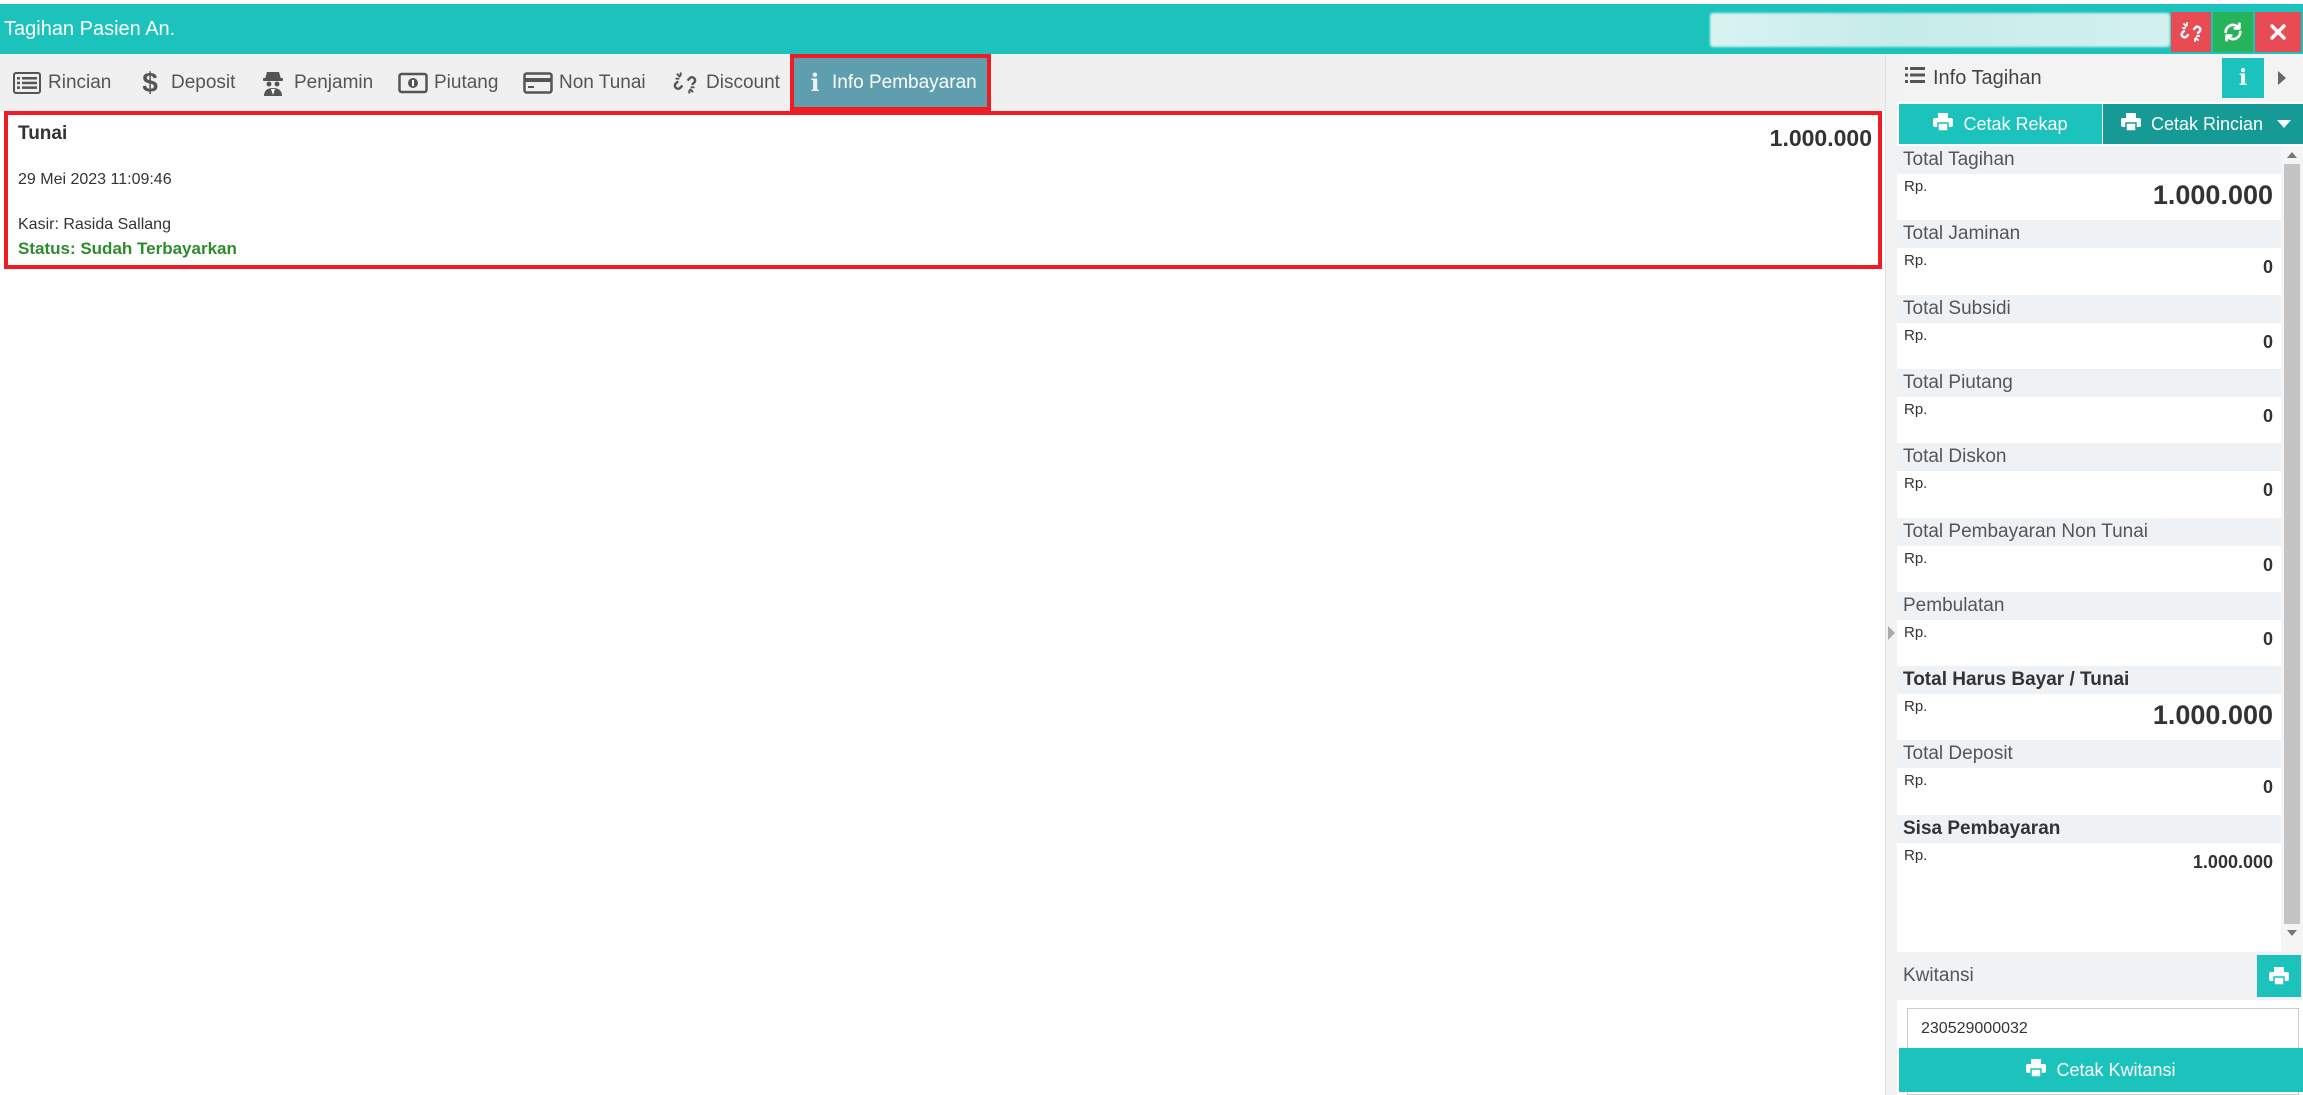  What do you see at coordinates (2089, 680) in the screenshot?
I see `summary-label: Total Harus Bayar / Tunai` at bounding box center [2089, 680].